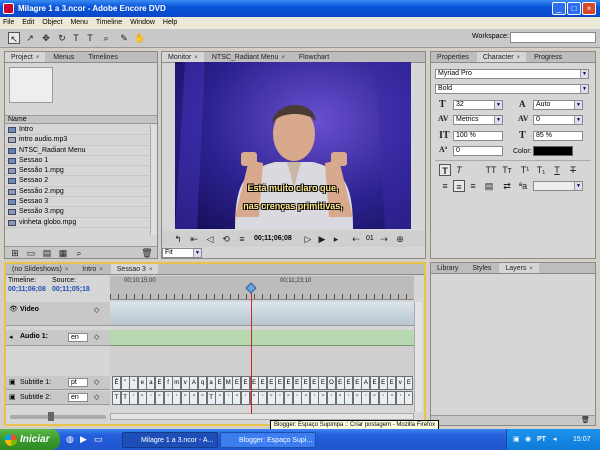 The height and width of the screenshot is (450, 600). What do you see at coordinates (81, 119) in the screenshot?
I see `column-name-header: Name` at bounding box center [81, 119].